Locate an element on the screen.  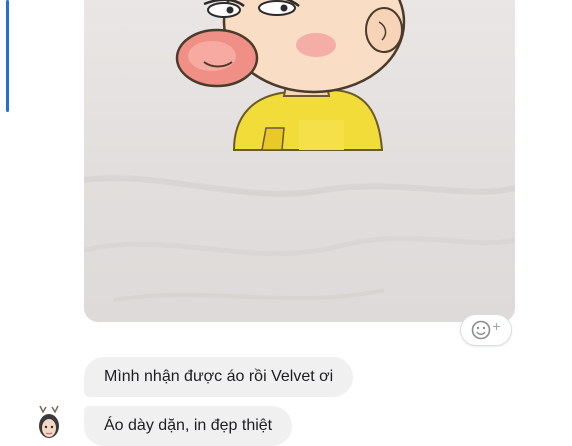
sender-avatar is located at coordinates (49, 424).